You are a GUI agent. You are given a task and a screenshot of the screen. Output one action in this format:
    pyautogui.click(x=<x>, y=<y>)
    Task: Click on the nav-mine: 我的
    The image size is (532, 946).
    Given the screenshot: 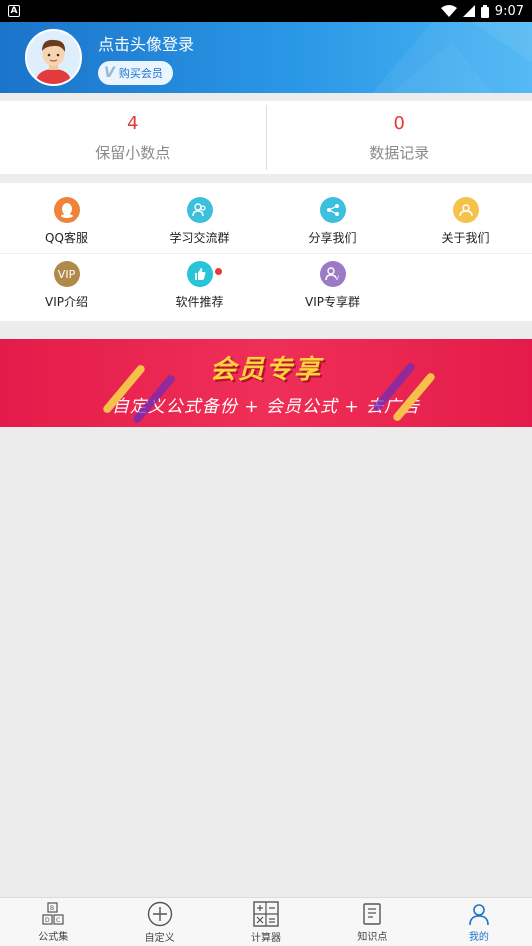 What is the action you would take?
    pyautogui.click(x=479, y=922)
    